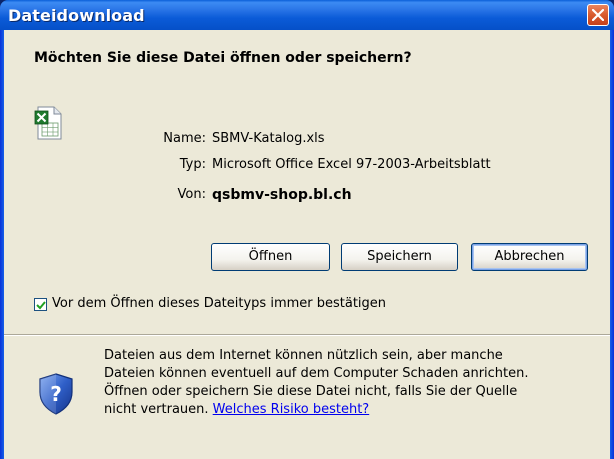  Describe the element at coordinates (282, 195) in the screenshot. I see `file-source-value: qsbmv-shop.bl.ch` at that location.